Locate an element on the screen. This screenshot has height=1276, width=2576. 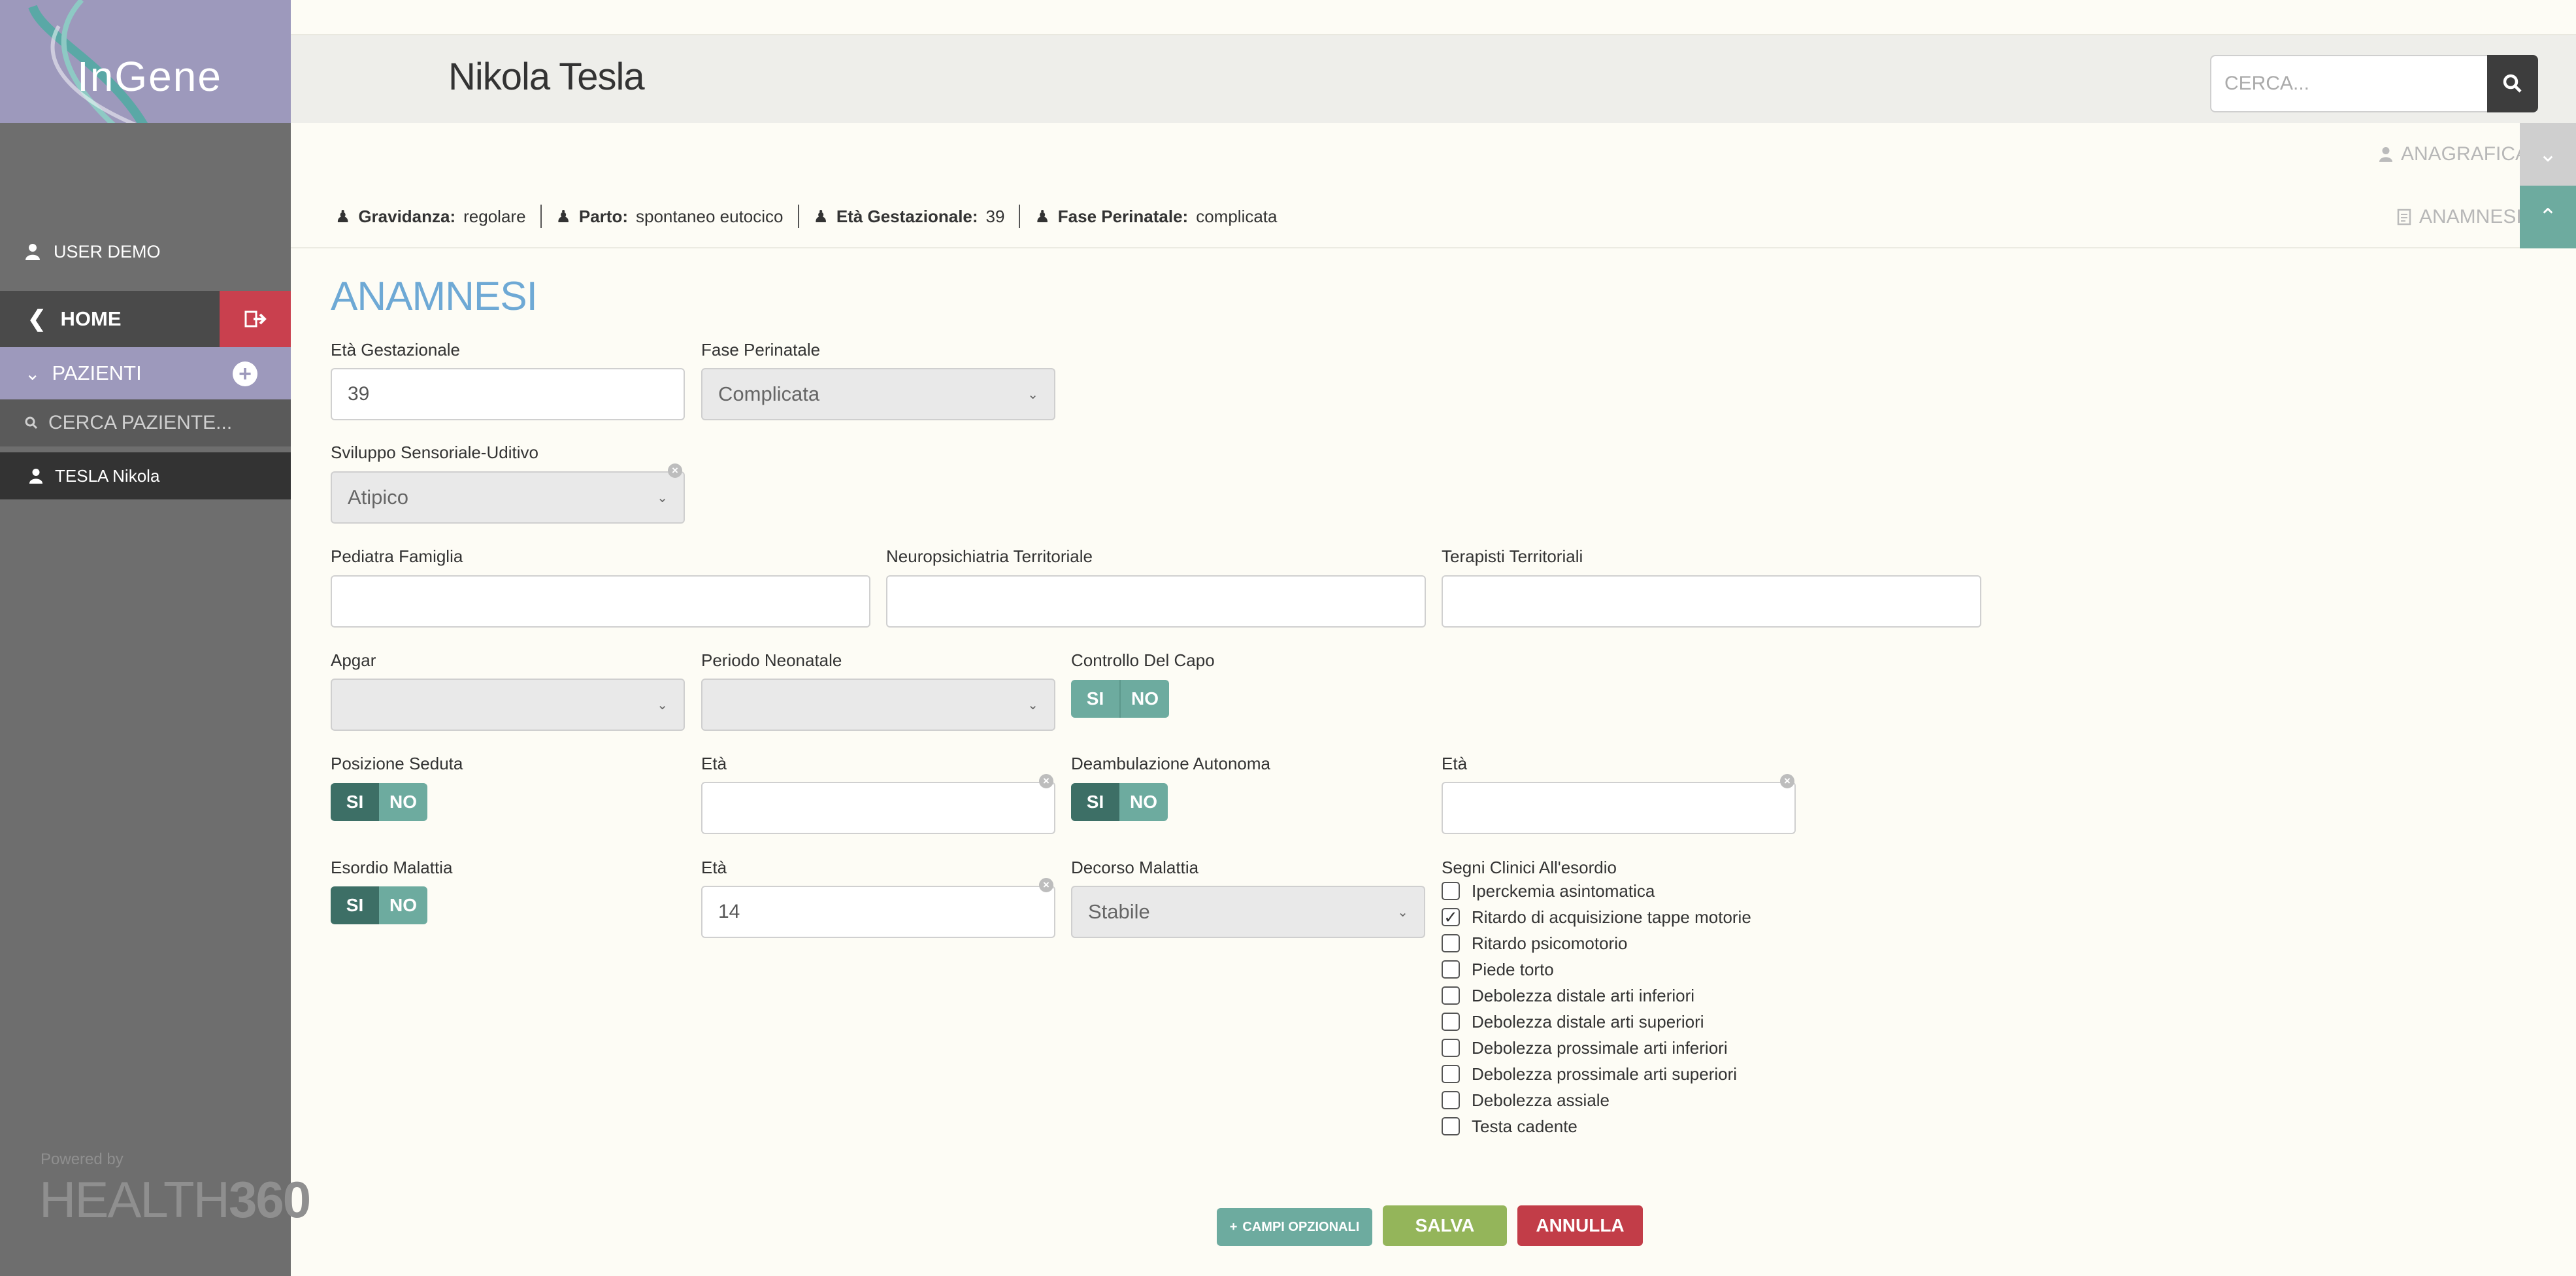
document-icon is located at coordinates (2404, 217).